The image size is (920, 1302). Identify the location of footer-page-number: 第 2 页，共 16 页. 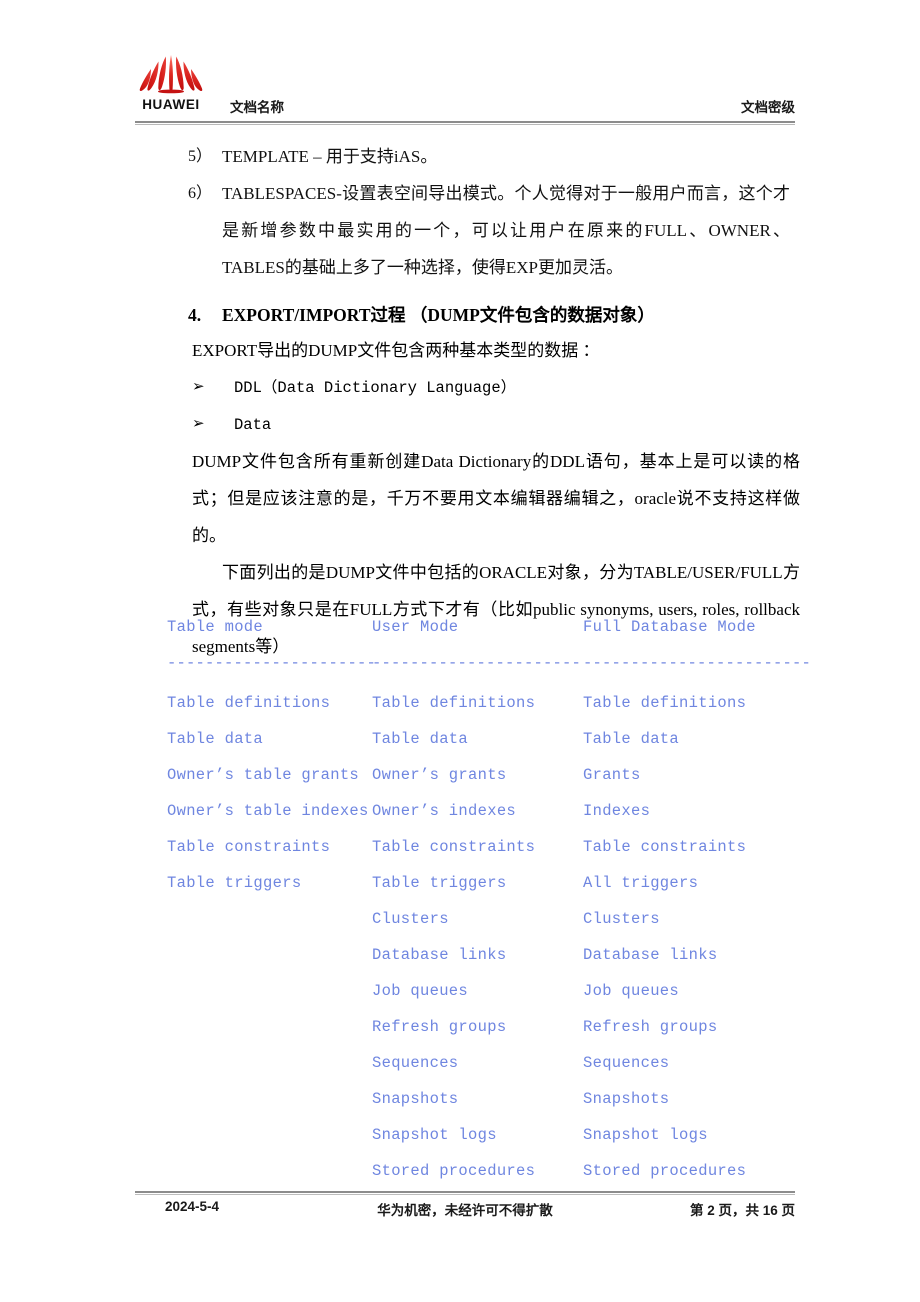
(742, 1210).